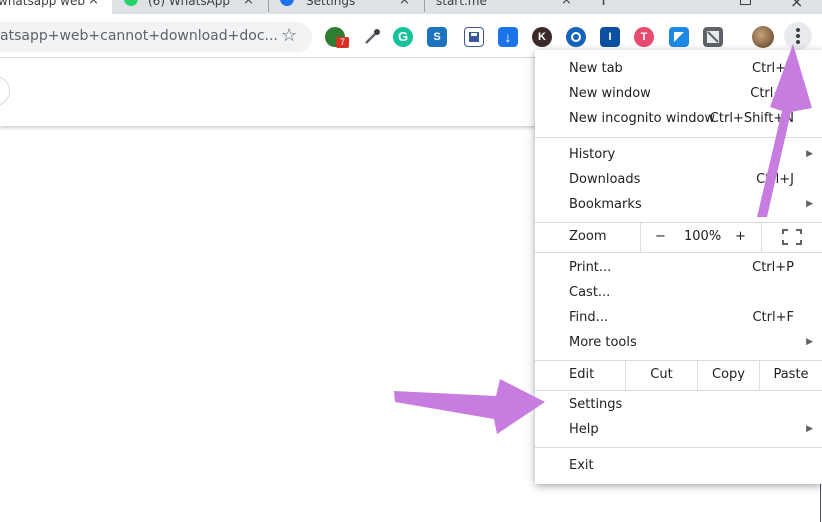 The image size is (822, 522). I want to click on tab-whatsapp: (6) WhatsApp ×, so click(190, 7).